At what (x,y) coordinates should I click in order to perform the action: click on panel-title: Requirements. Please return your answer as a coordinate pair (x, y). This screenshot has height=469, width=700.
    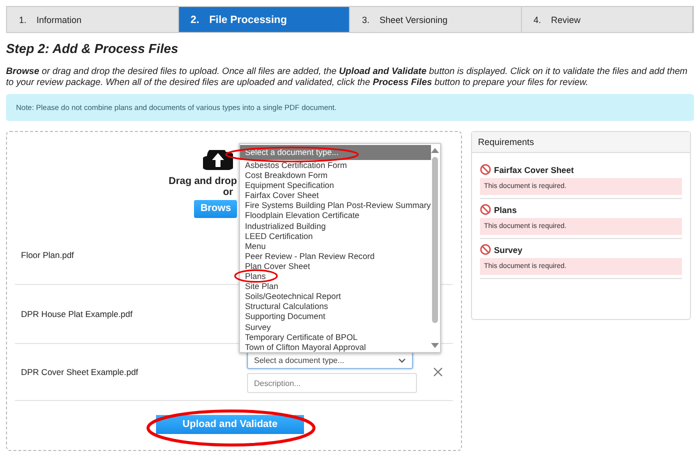
    Looking at the image, I should click on (581, 142).